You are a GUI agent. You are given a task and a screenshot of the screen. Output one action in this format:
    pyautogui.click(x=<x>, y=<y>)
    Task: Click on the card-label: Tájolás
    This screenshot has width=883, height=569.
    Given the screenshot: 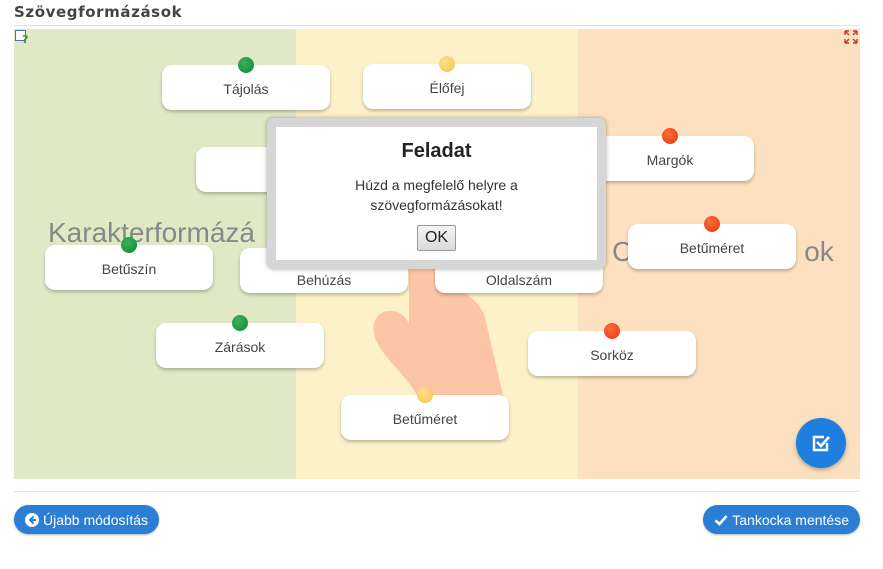 What is the action you would take?
    pyautogui.click(x=246, y=88)
    